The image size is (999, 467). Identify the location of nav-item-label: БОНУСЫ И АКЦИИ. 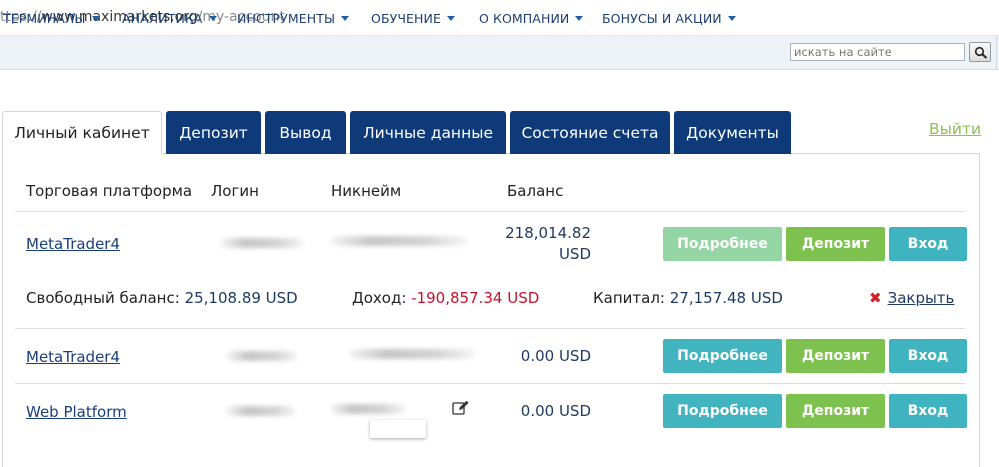
(662, 18).